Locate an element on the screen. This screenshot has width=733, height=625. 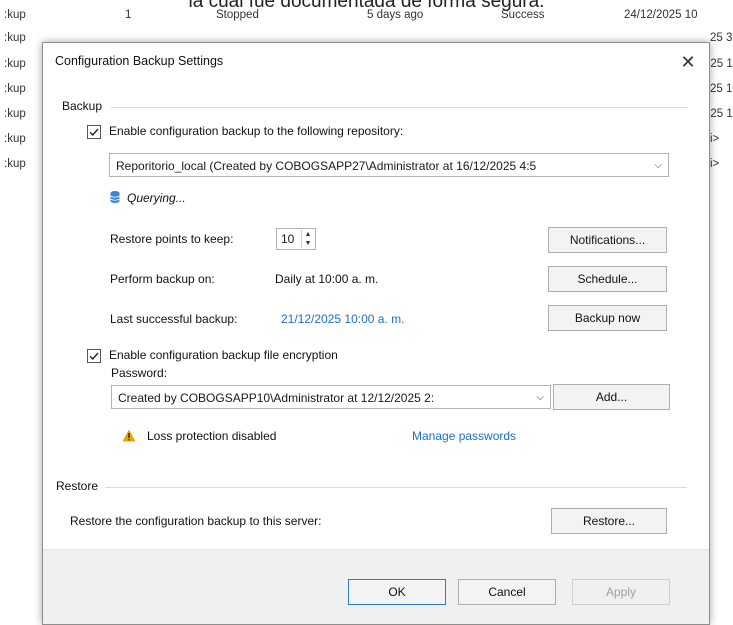
dialog-title: Configuration Backup Settings is located at coordinates (139, 61).